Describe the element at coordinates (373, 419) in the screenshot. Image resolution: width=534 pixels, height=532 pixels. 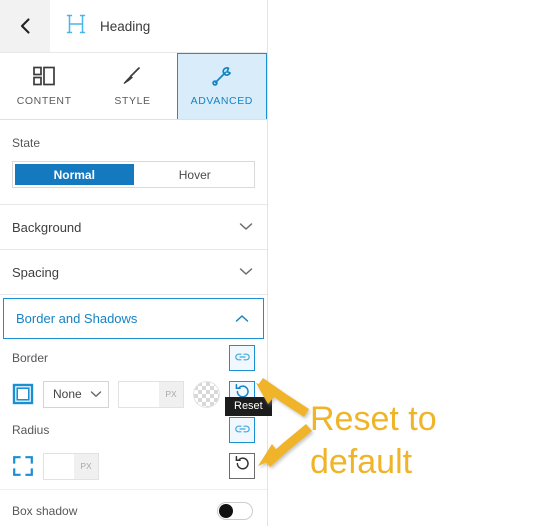
I see `annotation-line-1: Reset to` at that location.